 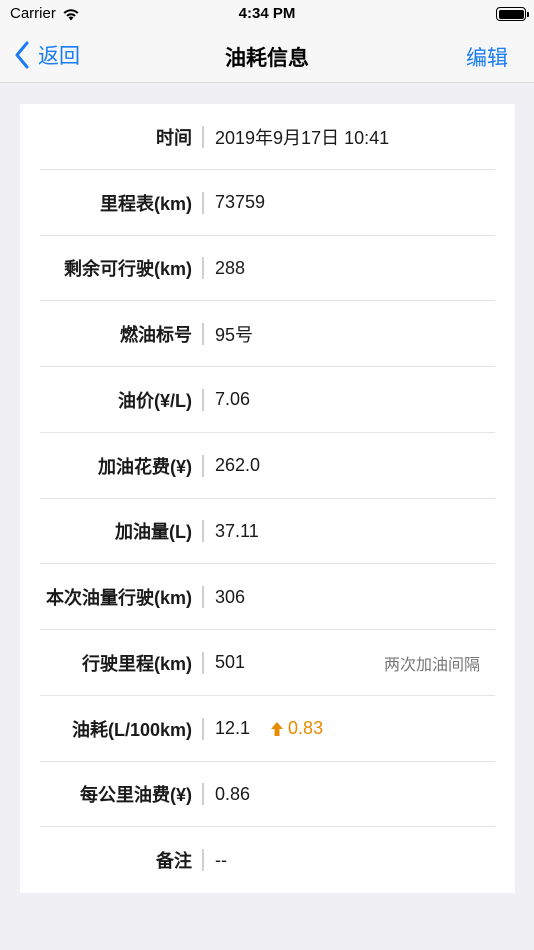 I want to click on row-refuel-cost: 加油花费(¥) 262.0, so click(x=267, y=466).